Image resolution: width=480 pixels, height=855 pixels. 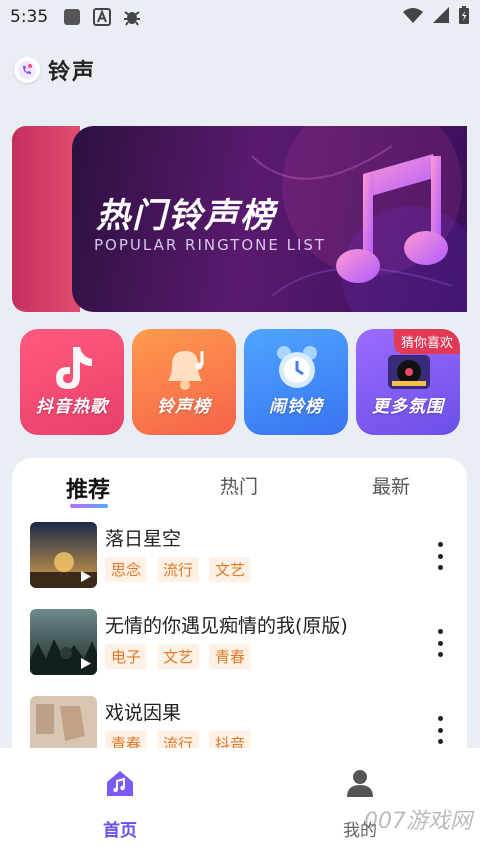 I want to click on song-title: 落日星空, so click(x=143, y=539).